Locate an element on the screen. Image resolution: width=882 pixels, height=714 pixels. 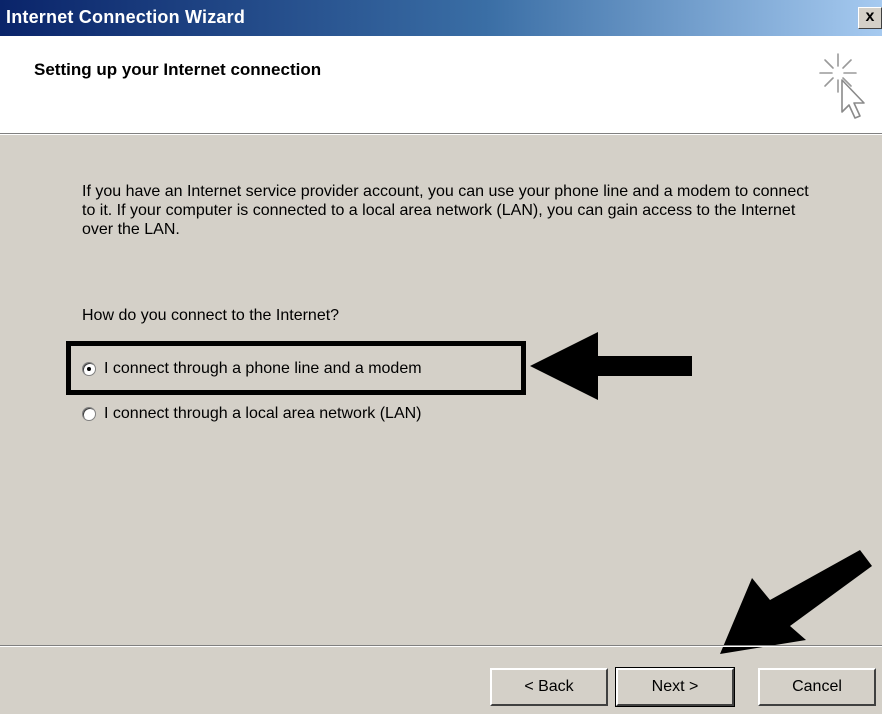
title-bar: Internet Connection Wizard x is located at coordinates (441, 18).